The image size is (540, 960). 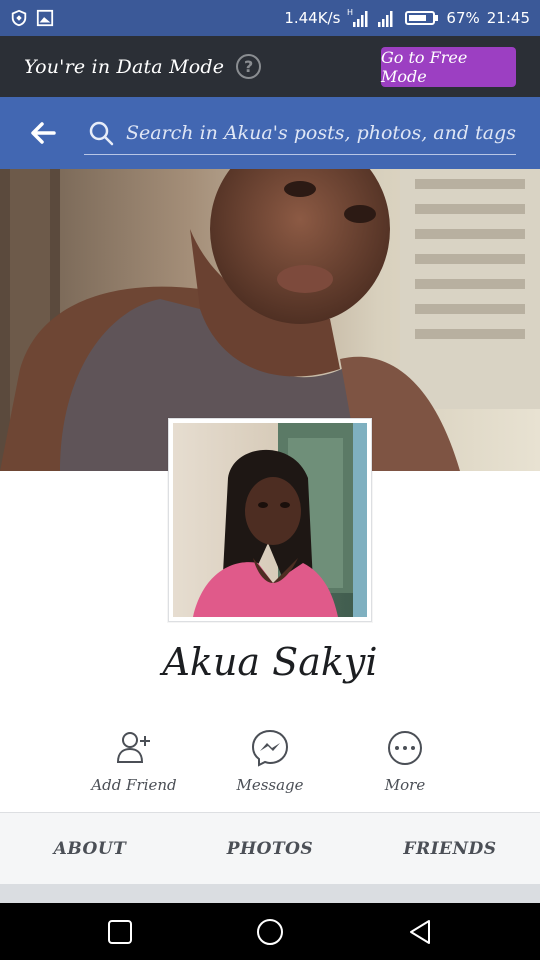 What do you see at coordinates (508, 18) in the screenshot?
I see `clock: 21:45` at bounding box center [508, 18].